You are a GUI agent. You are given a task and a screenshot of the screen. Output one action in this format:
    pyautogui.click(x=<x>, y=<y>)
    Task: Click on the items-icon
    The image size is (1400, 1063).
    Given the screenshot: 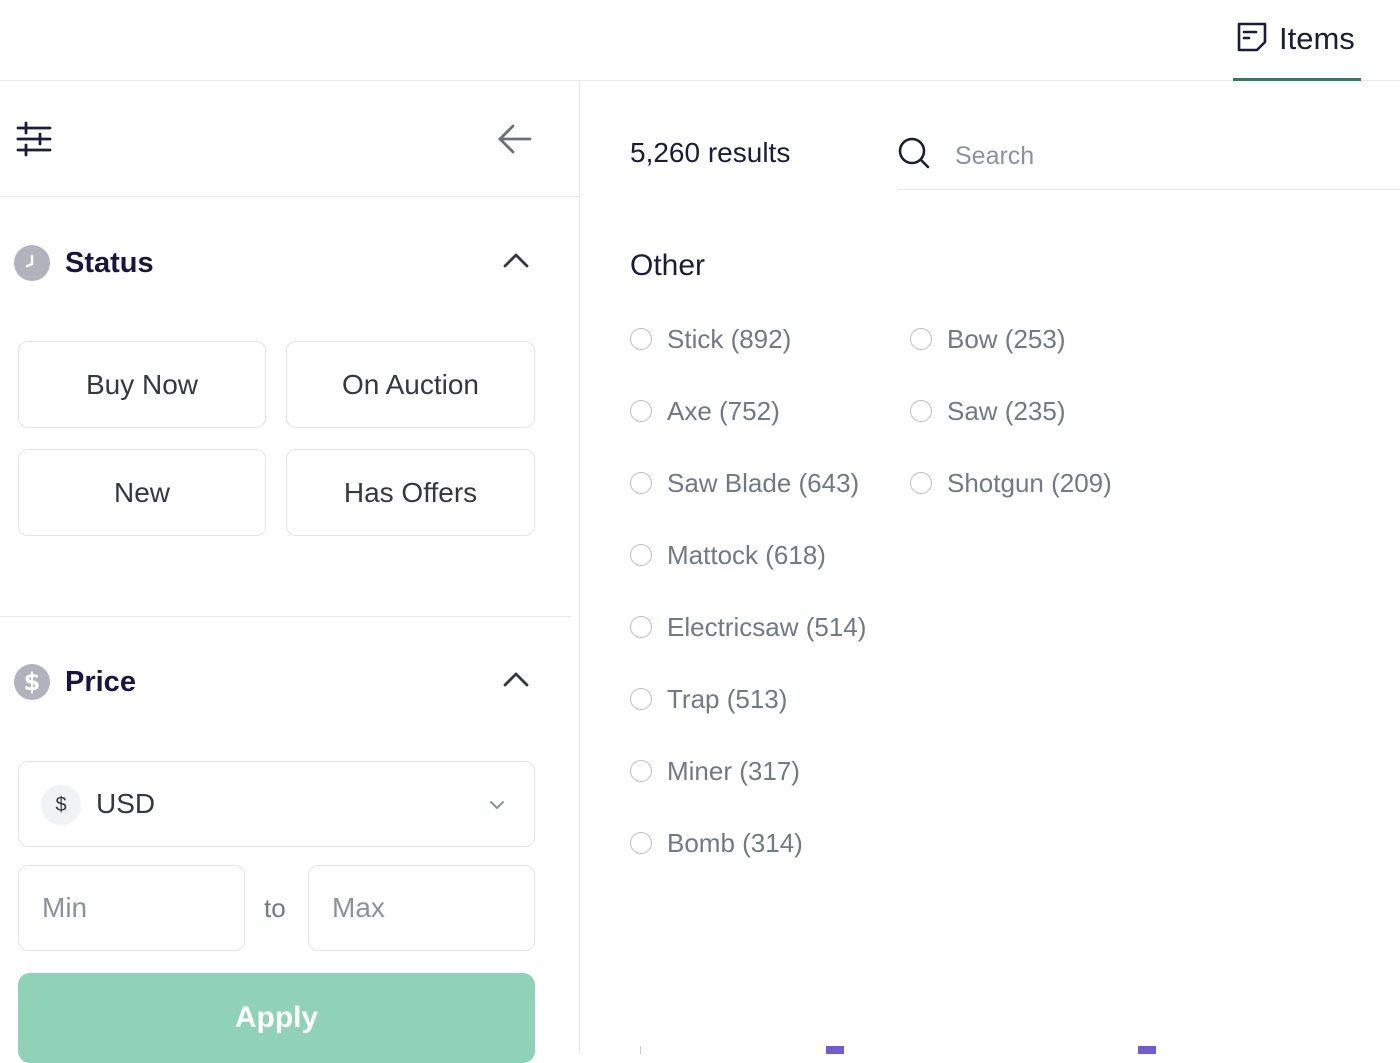 What is the action you would take?
    pyautogui.click(x=1252, y=39)
    